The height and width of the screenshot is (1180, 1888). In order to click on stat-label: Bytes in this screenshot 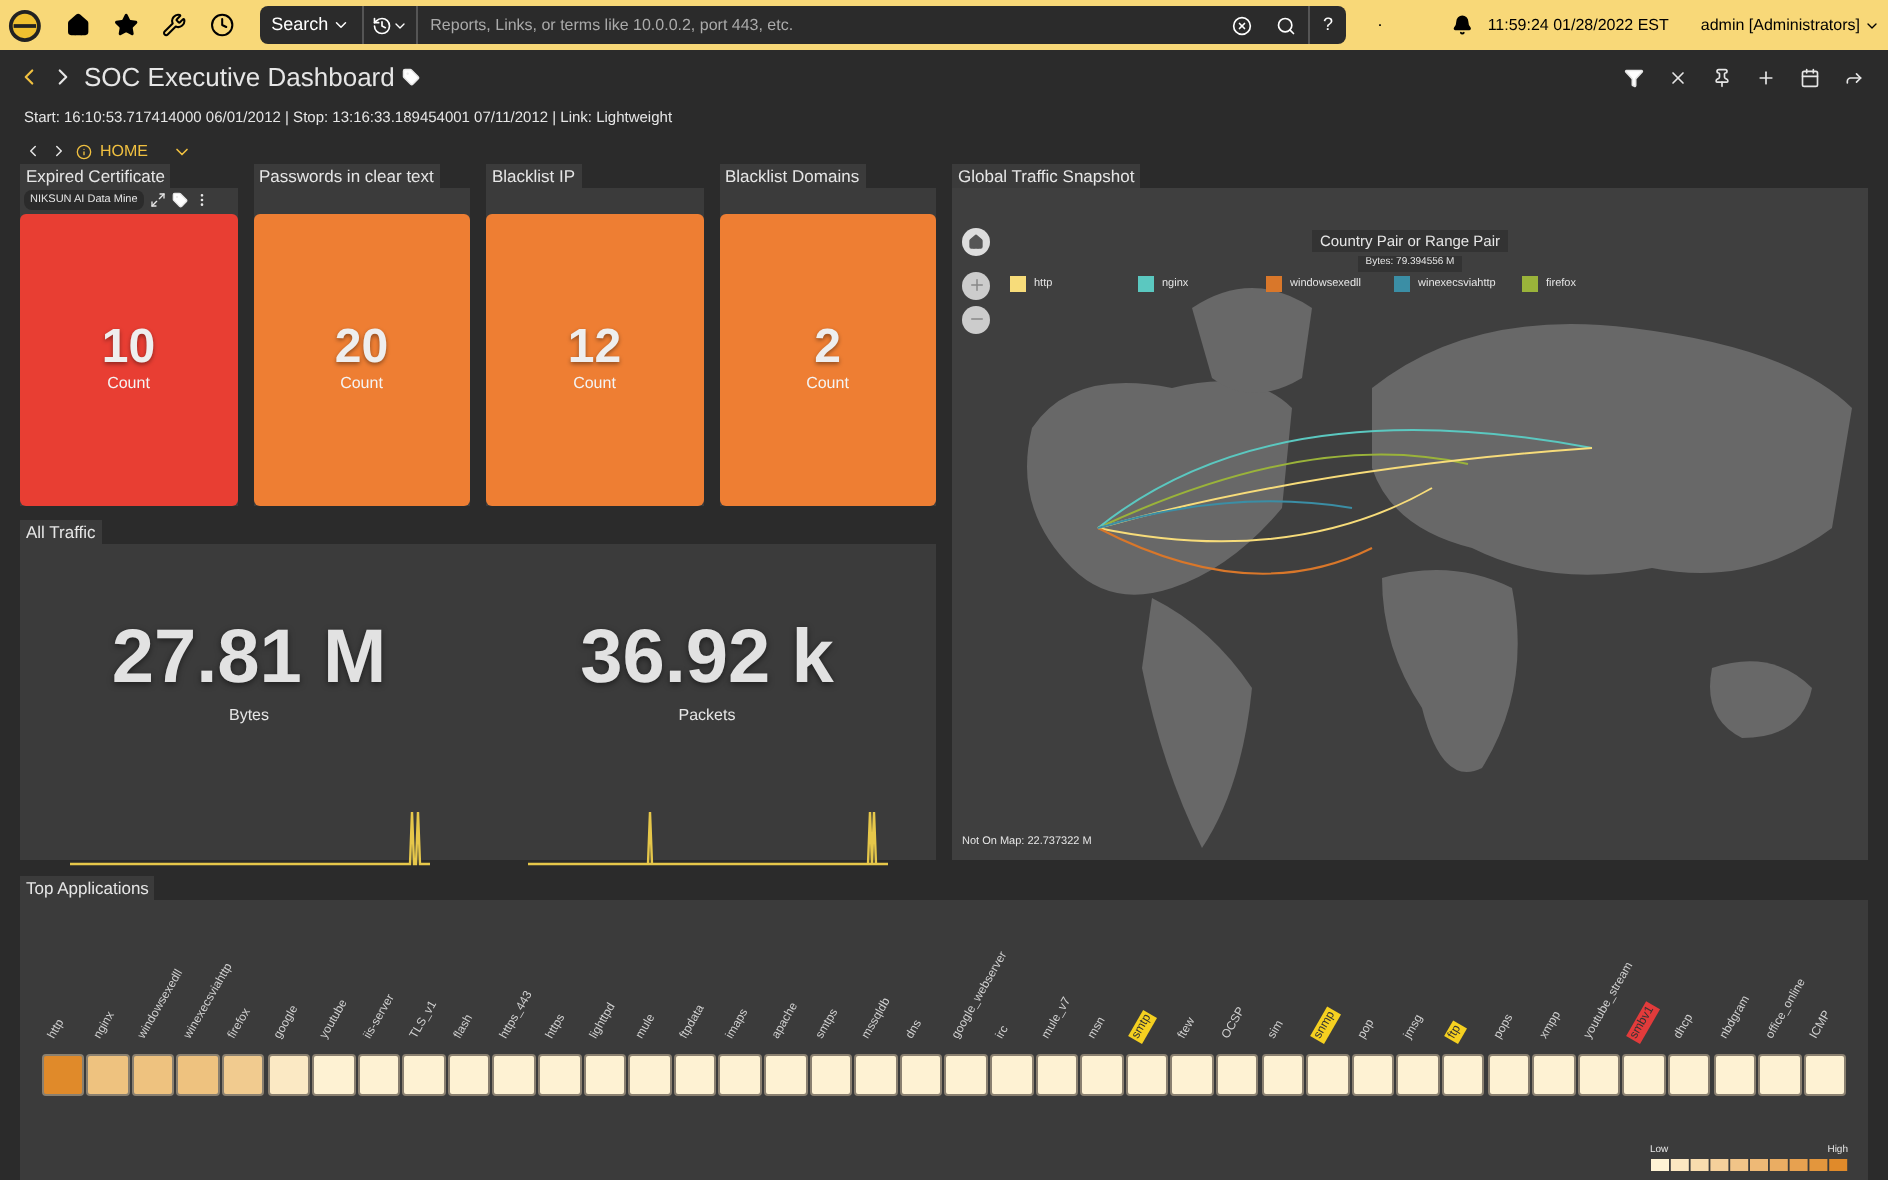, I will do `click(248, 715)`.